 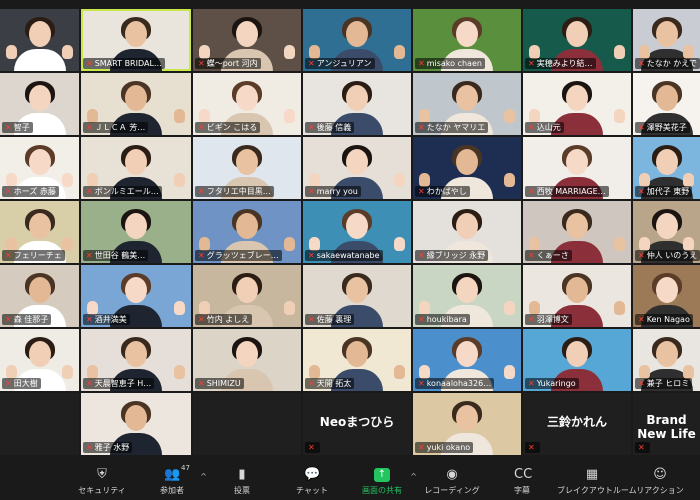 I want to click on video-tile: Neoまつひら ✕, so click(x=357, y=424).